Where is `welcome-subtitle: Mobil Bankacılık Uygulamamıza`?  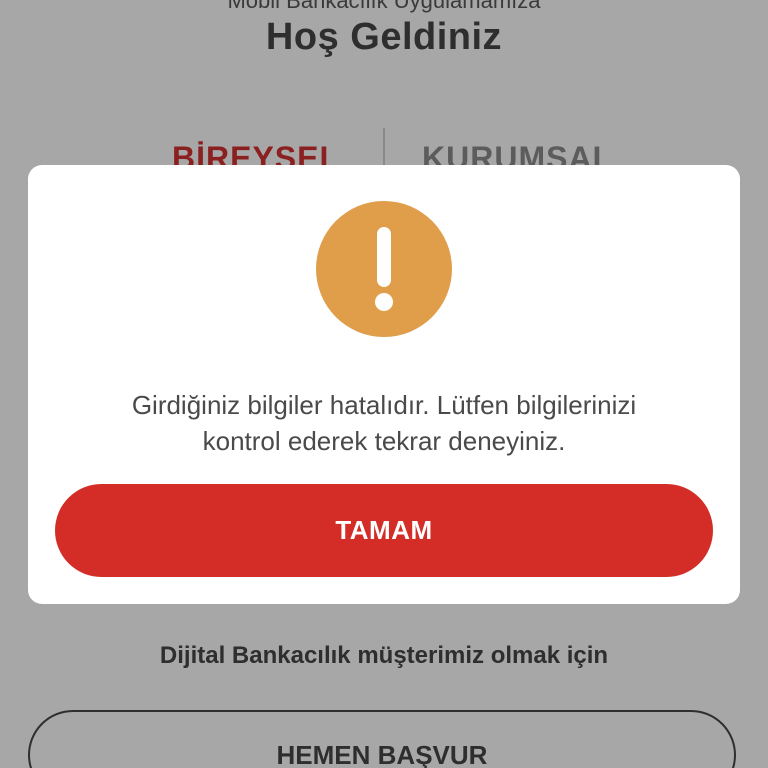
welcome-subtitle: Mobil Bankacılık Uygulamamıza is located at coordinates (384, 6).